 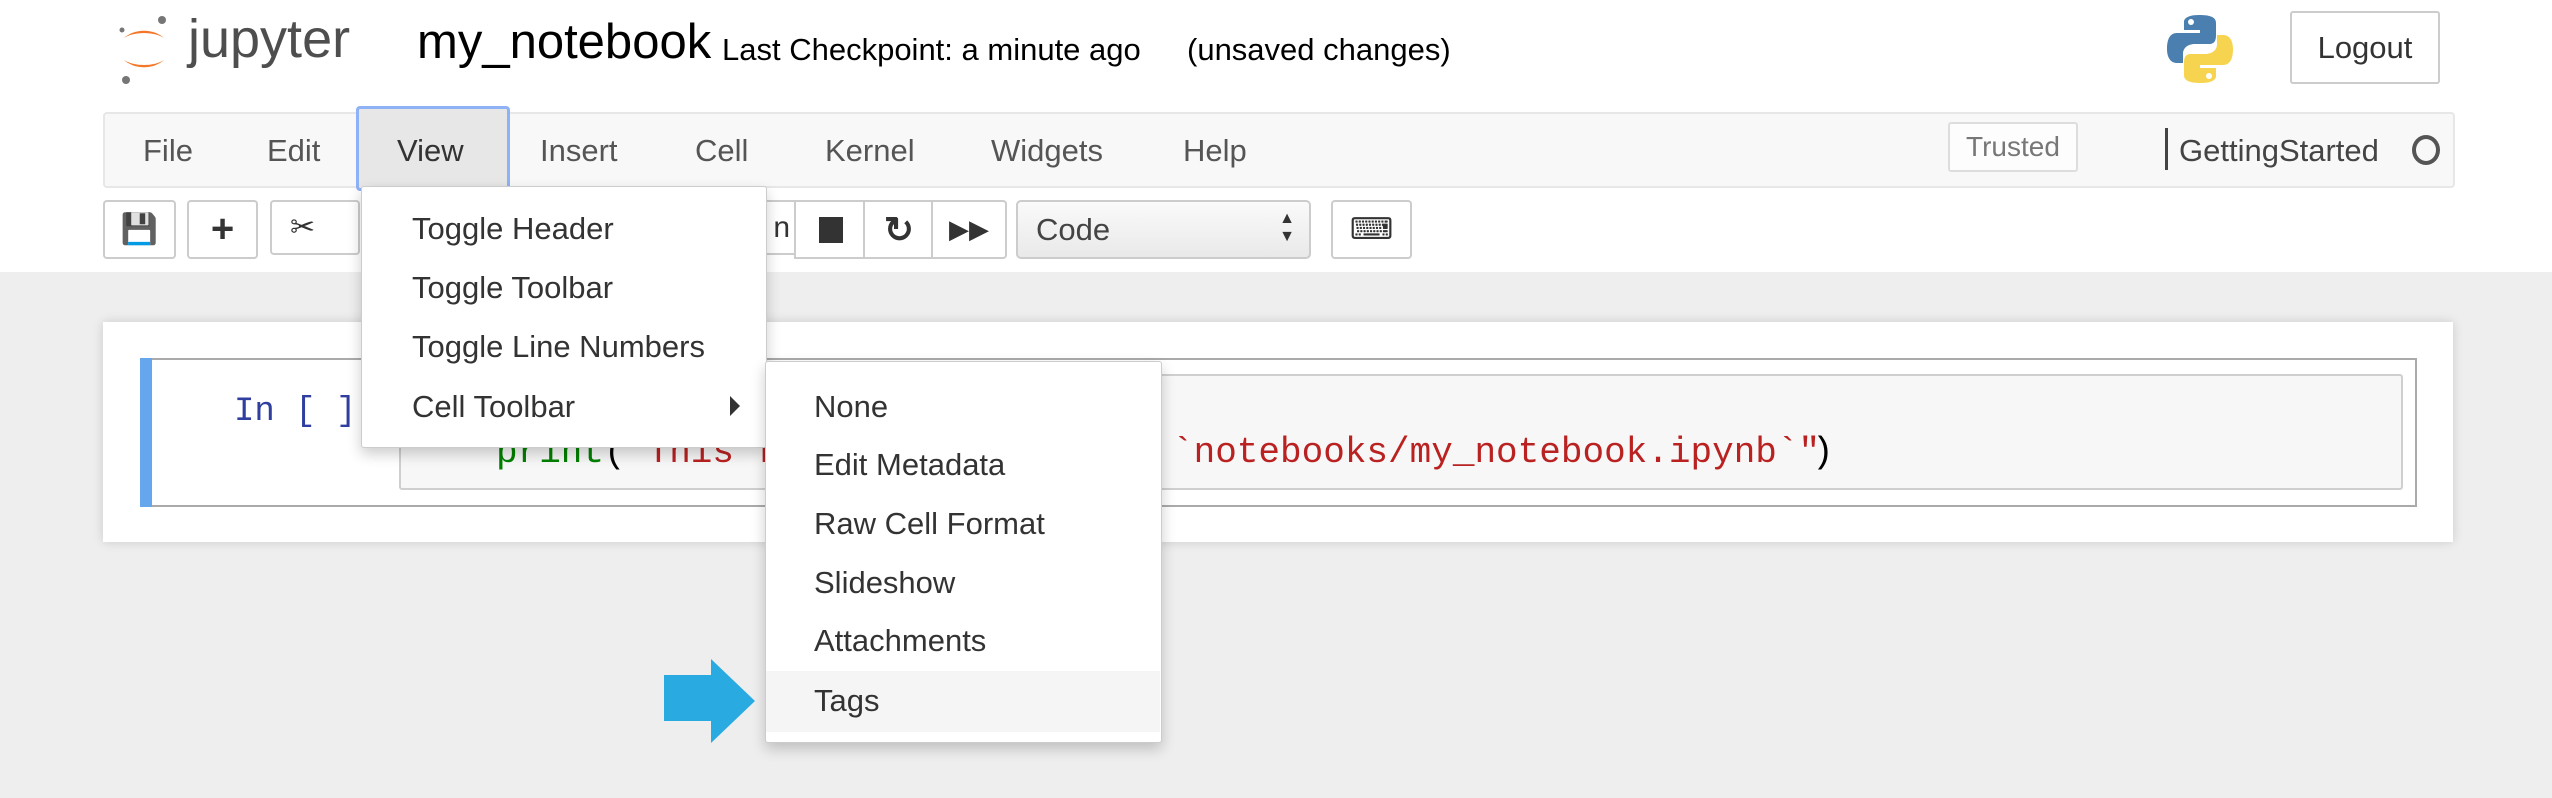 I want to click on kernel-separator, so click(x=2166, y=149).